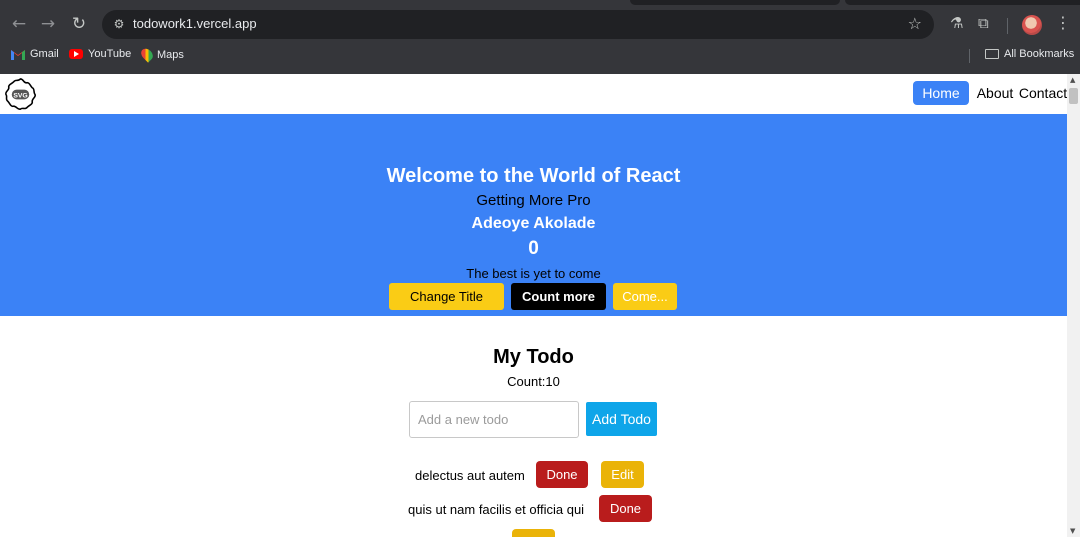 Image resolution: width=1080 pixels, height=537 pixels. What do you see at coordinates (621, 419) in the screenshot?
I see `add-todo-button: Add Todo` at bounding box center [621, 419].